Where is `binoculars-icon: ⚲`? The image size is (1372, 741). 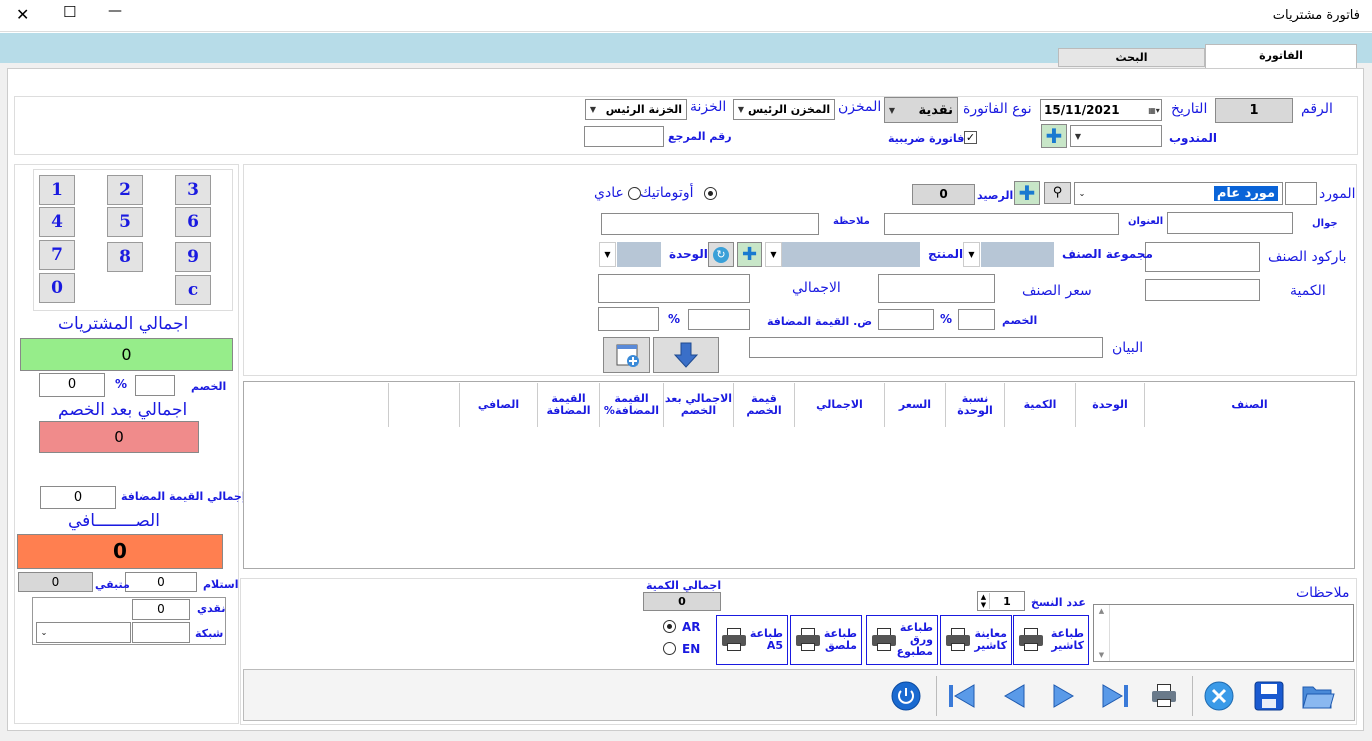 binoculars-icon: ⚲ is located at coordinates (1057, 193).